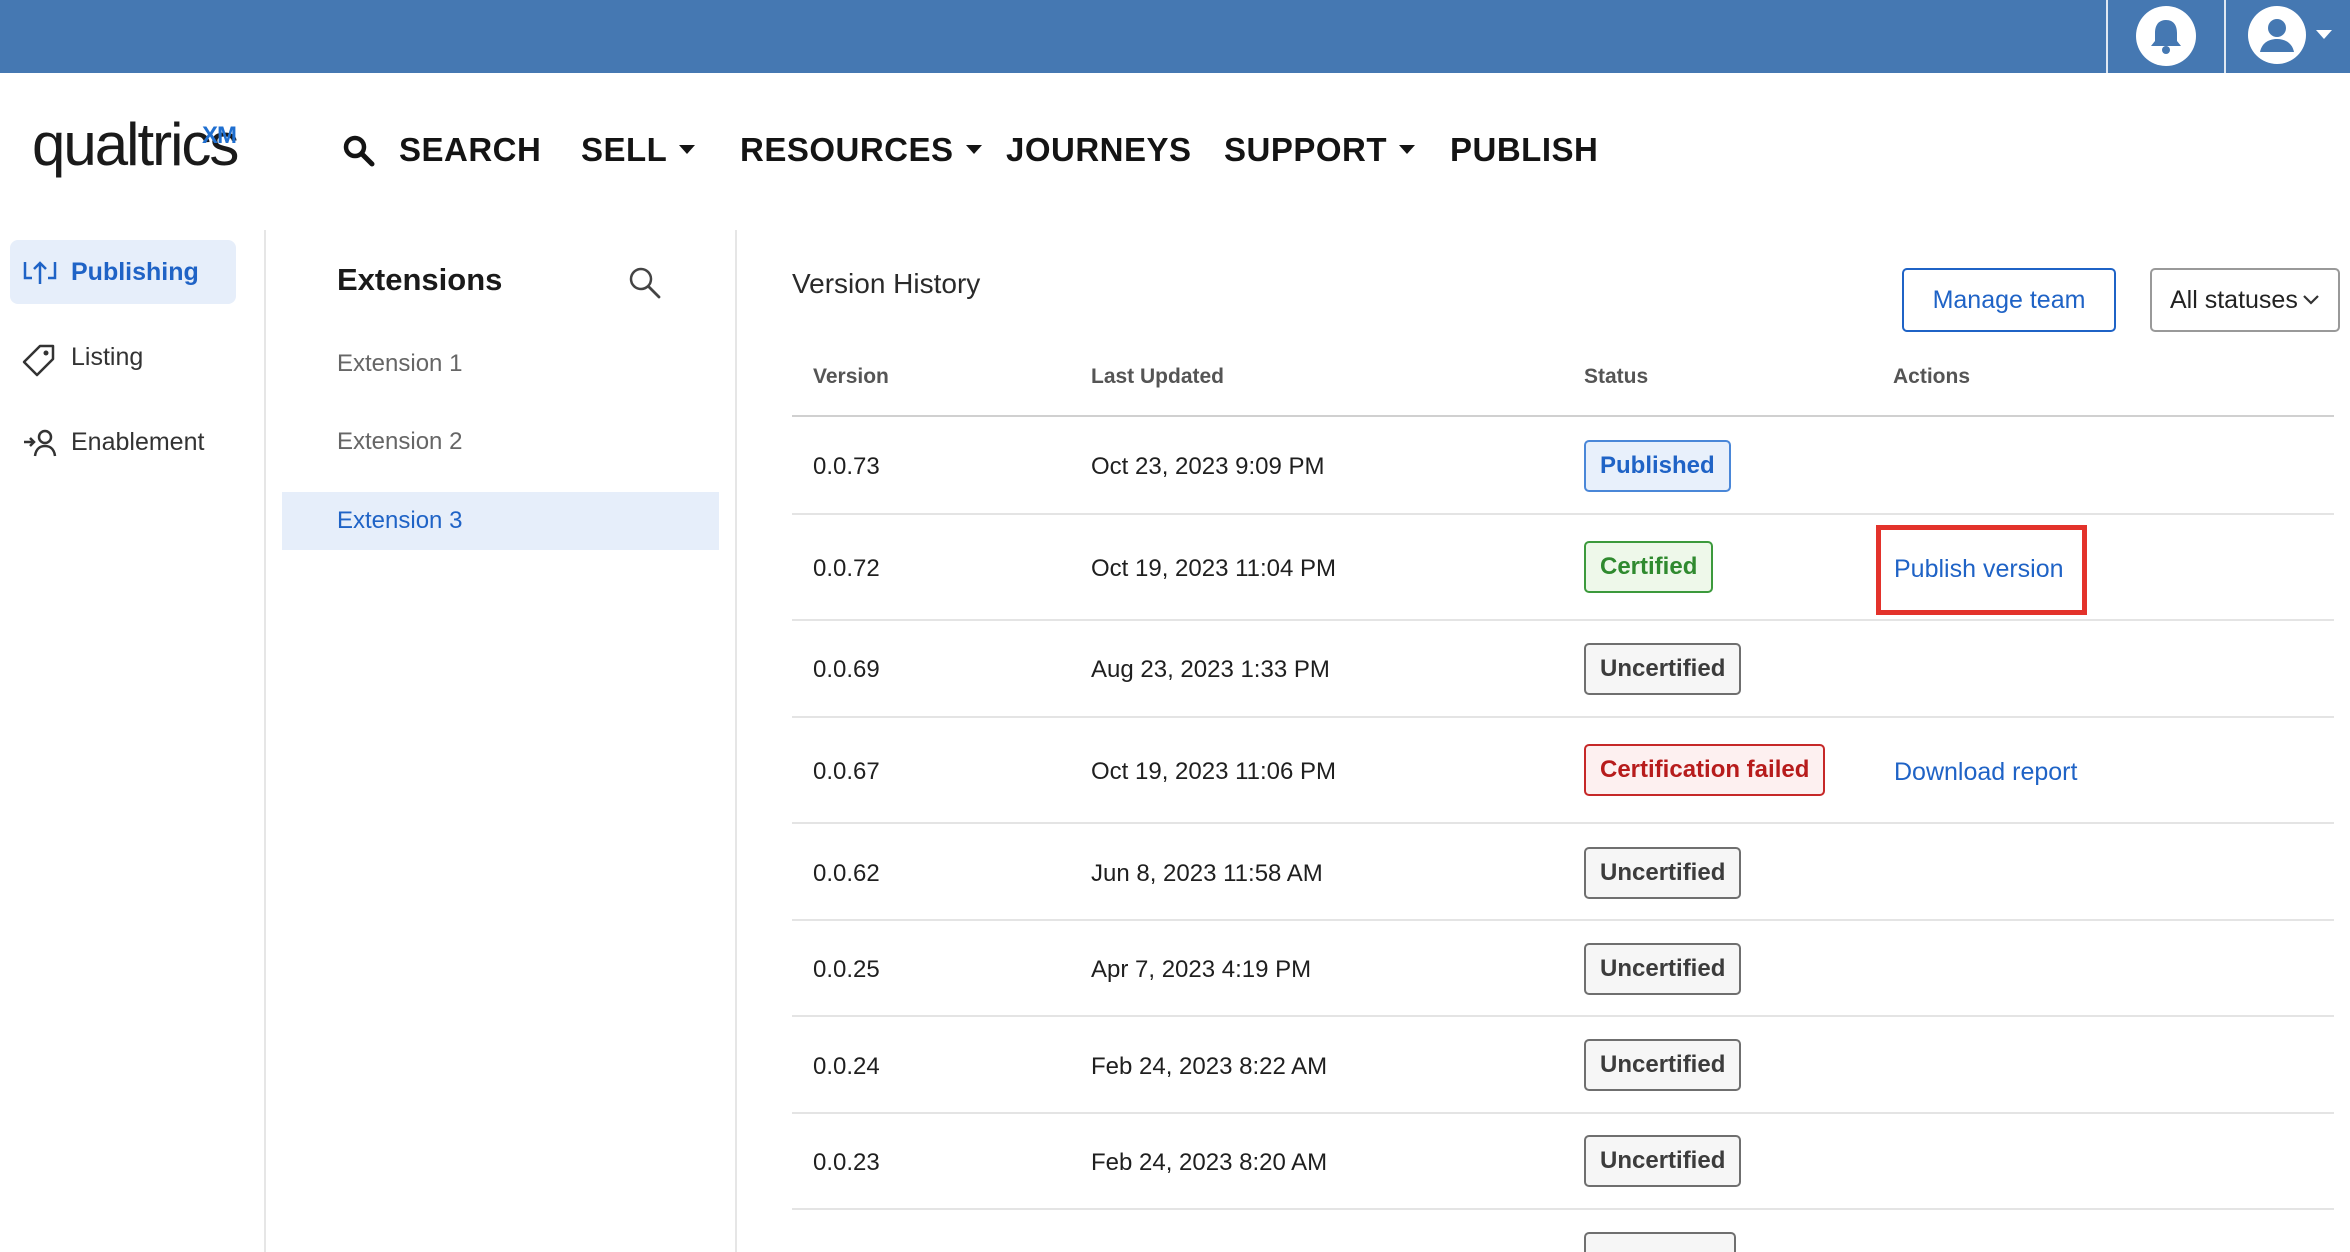 This screenshot has width=2350, height=1252. I want to click on last-updated-cell: Apr 7, 2023 4:19 PM, so click(1201, 969).